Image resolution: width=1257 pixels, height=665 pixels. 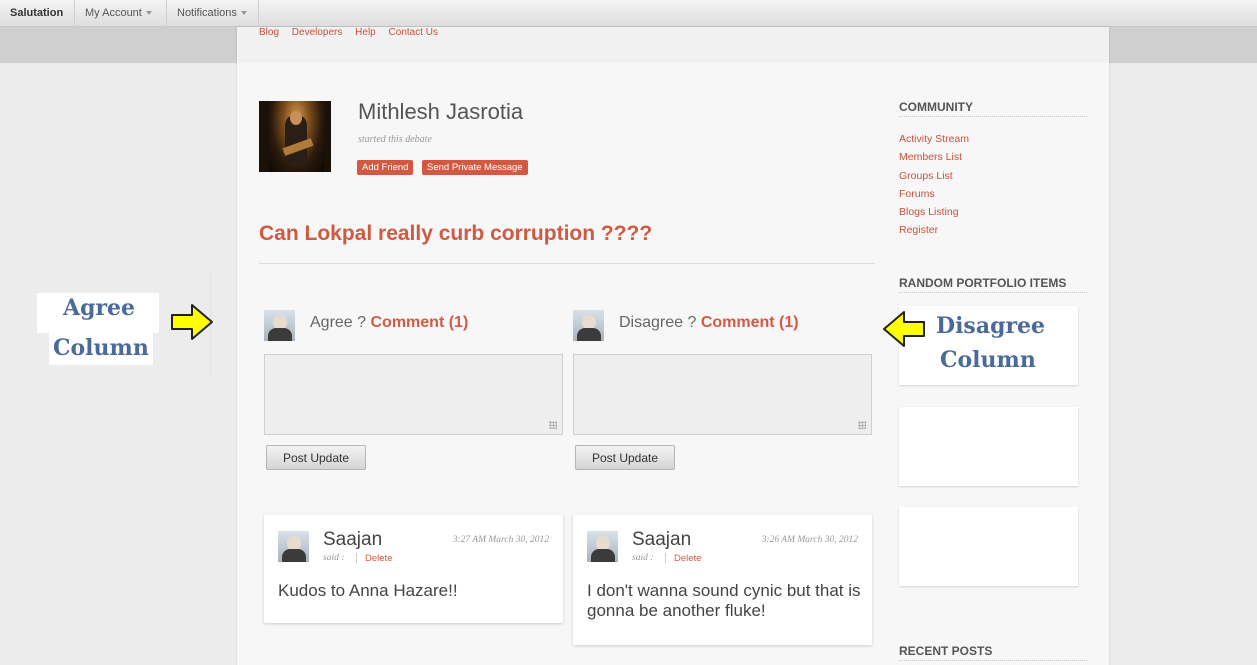 I want to click on agree-annotation-line2: Column, so click(x=101, y=349).